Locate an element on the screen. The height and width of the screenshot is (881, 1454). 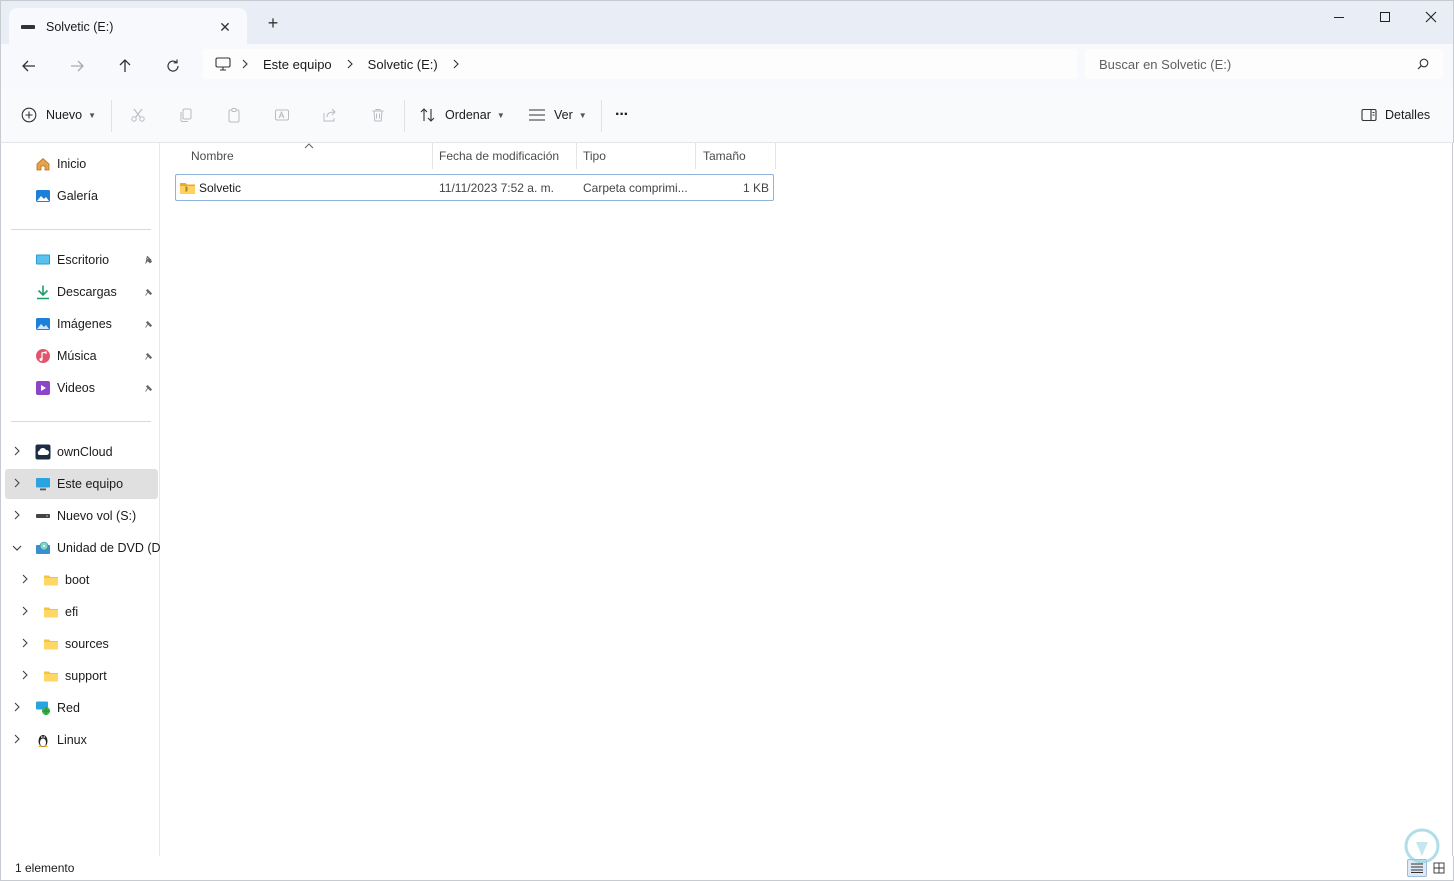
share-button is located at coordinates (330, 115).